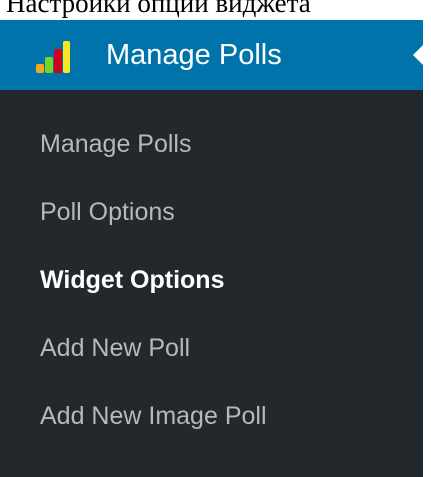 This screenshot has height=477, width=431. What do you see at coordinates (158, 9) in the screenshot?
I see `cut-off-caption: Настройки опции виджета` at bounding box center [158, 9].